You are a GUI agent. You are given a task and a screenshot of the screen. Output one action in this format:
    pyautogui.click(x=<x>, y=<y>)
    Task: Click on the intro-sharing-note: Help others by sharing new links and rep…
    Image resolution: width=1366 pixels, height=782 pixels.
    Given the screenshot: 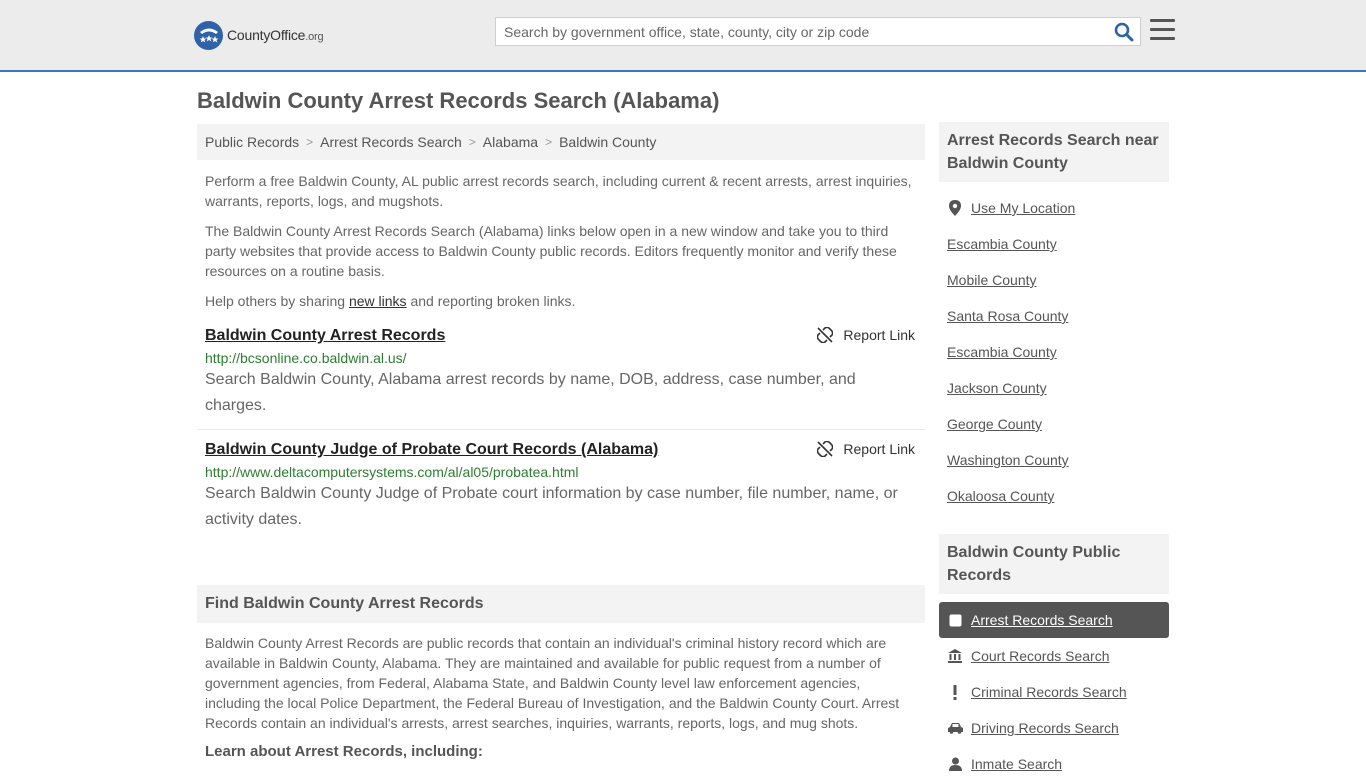 What is the action you would take?
    pyautogui.click(x=561, y=301)
    